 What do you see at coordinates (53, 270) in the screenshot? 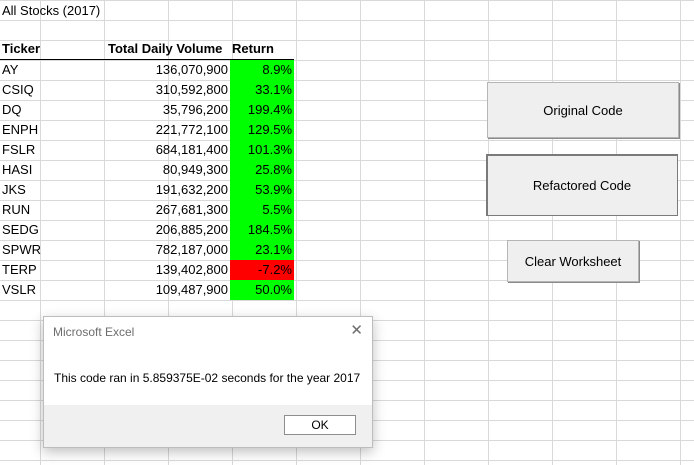
I see `cell-ticker: TERP` at bounding box center [53, 270].